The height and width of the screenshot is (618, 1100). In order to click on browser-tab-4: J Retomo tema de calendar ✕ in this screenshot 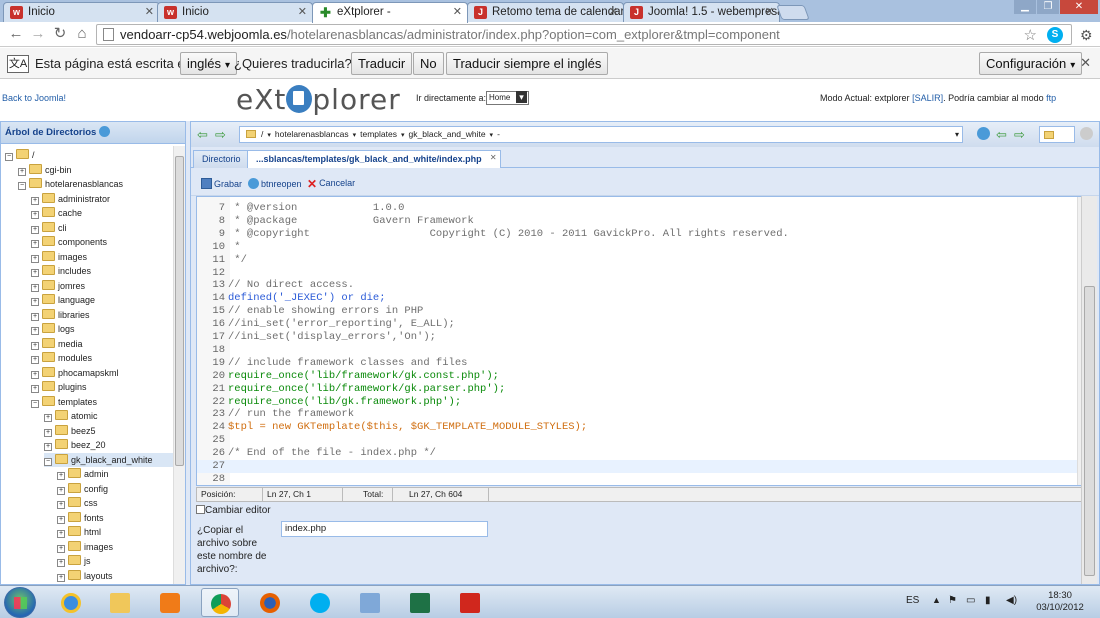, I will do `click(545, 12)`.